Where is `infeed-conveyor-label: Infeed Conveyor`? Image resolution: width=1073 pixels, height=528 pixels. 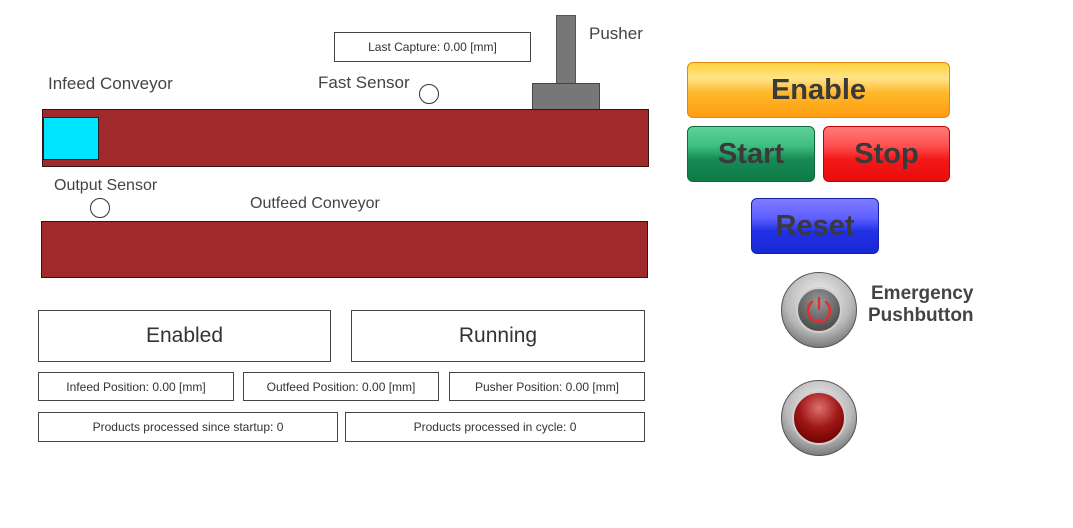 infeed-conveyor-label: Infeed Conveyor is located at coordinates (110, 83).